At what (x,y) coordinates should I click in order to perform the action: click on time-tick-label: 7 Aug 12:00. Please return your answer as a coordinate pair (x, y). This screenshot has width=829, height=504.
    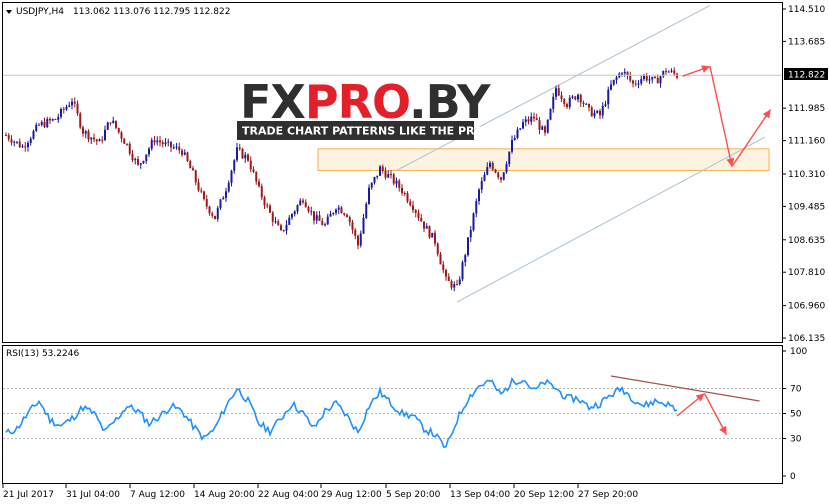
    Looking at the image, I should click on (157, 495).